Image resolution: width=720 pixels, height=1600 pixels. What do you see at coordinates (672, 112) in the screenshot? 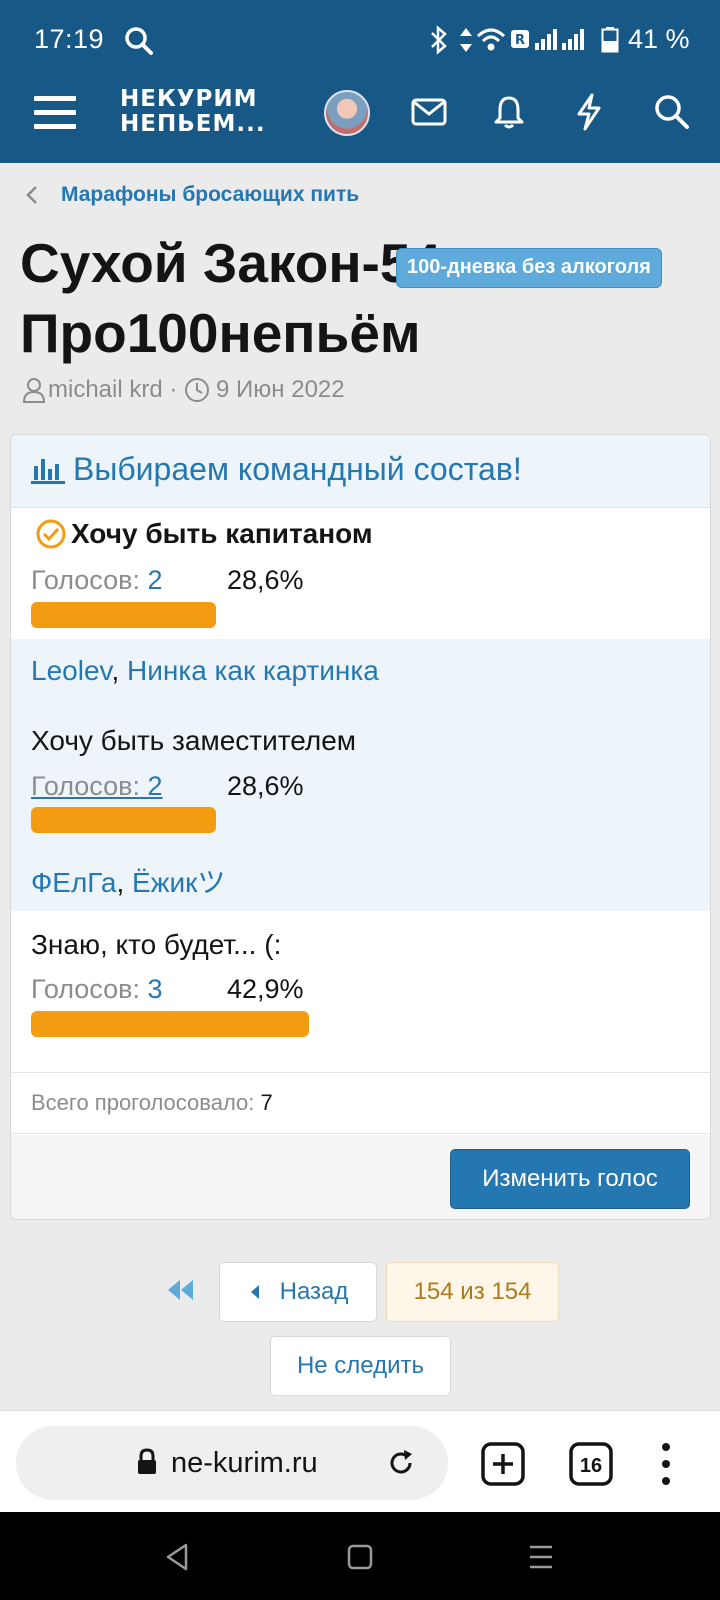
I see `header-search-icon` at bounding box center [672, 112].